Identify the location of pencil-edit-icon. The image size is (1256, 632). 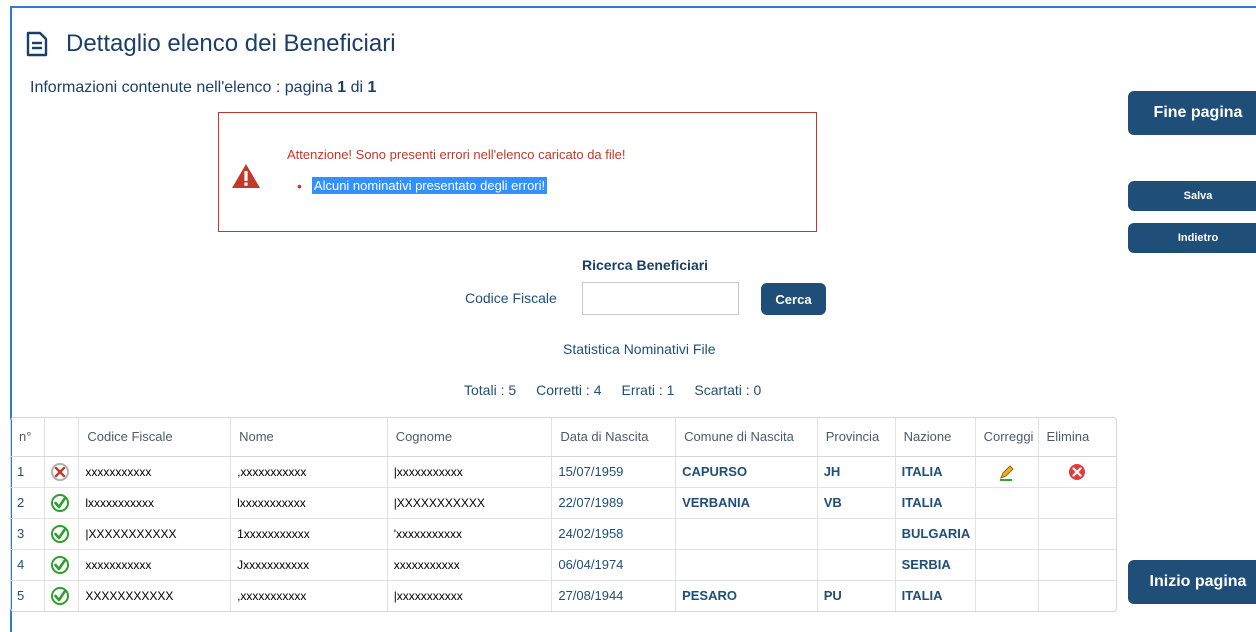
(1007, 472).